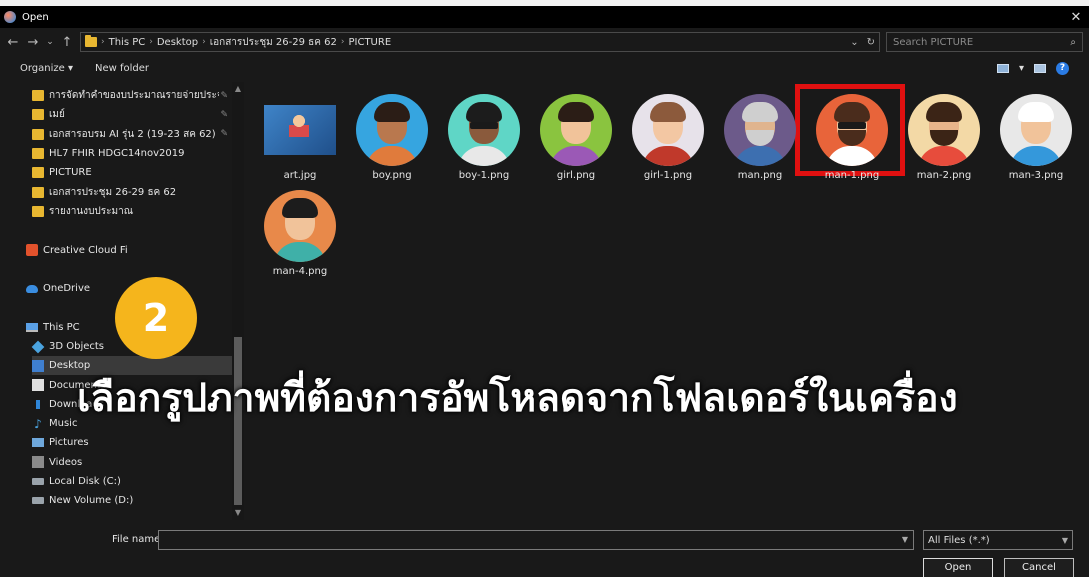  What do you see at coordinates (66, 462) in the screenshot?
I see `nav-item-label: Videos` at bounding box center [66, 462].